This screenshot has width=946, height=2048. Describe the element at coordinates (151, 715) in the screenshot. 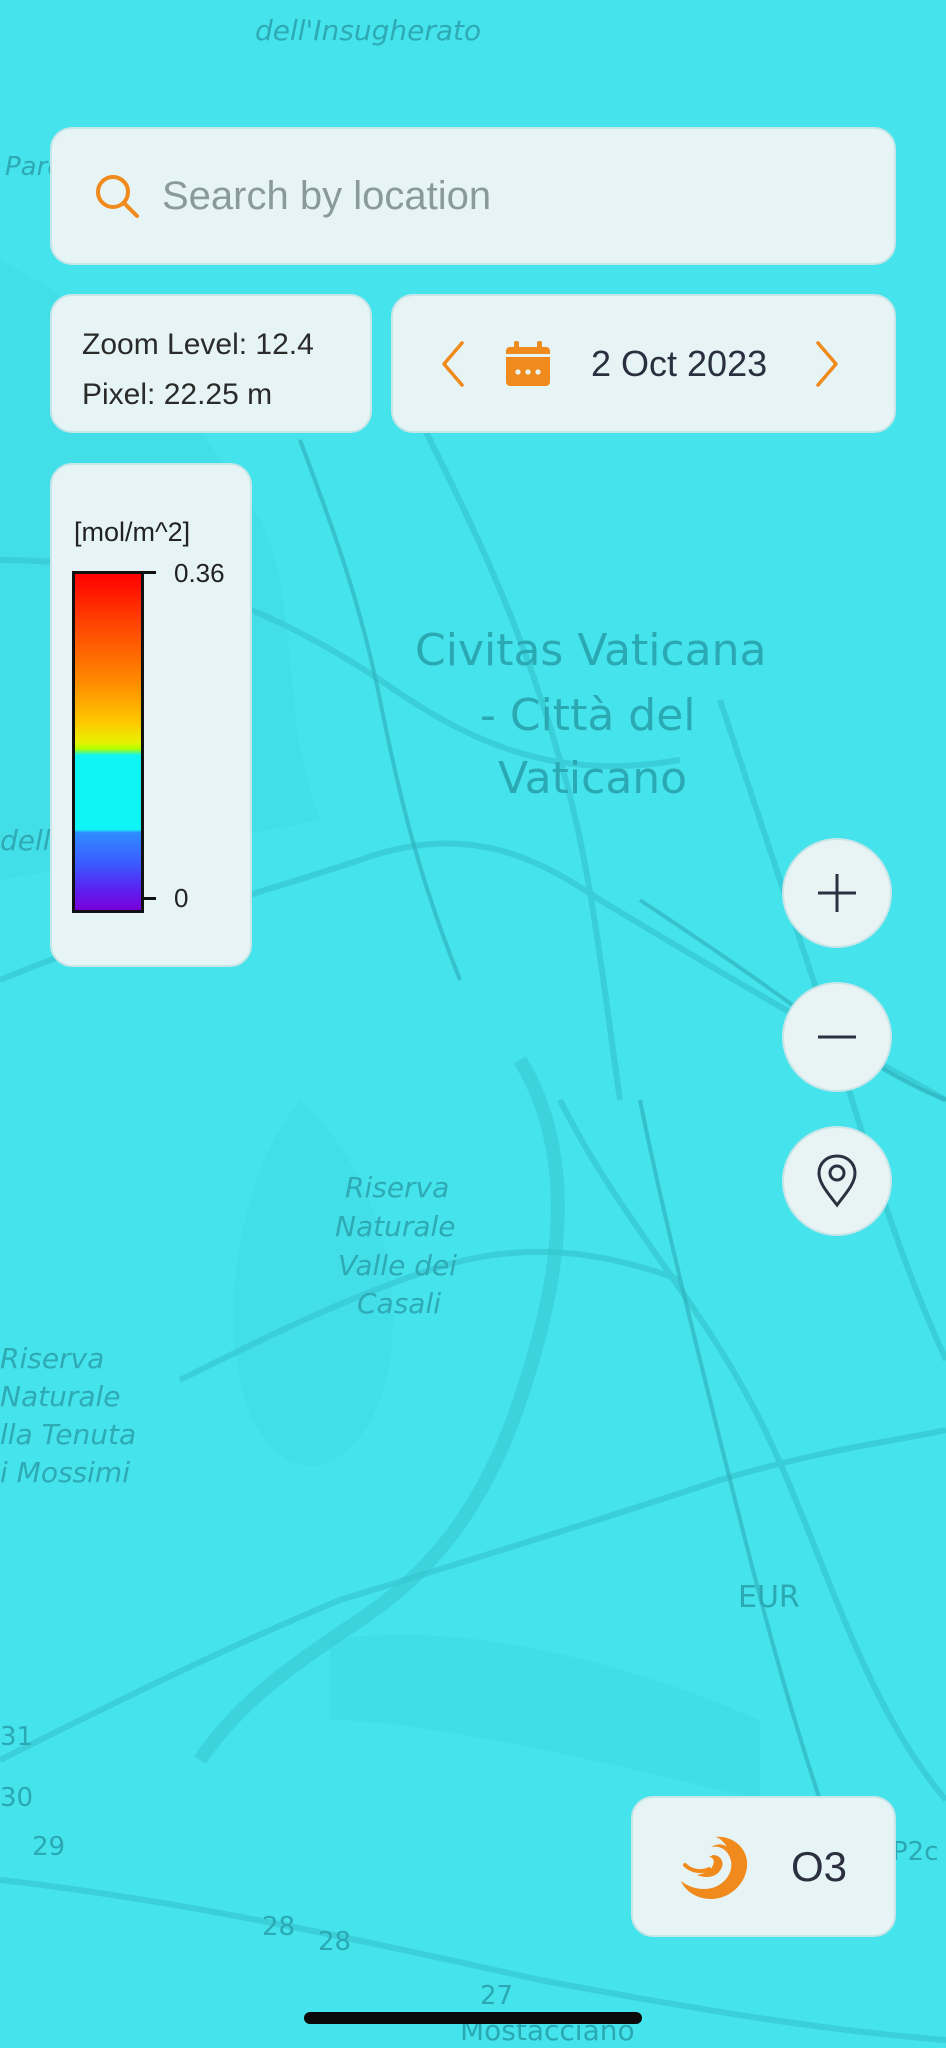

I see `color-legend: [mol/m^2] 0.36 0` at that location.